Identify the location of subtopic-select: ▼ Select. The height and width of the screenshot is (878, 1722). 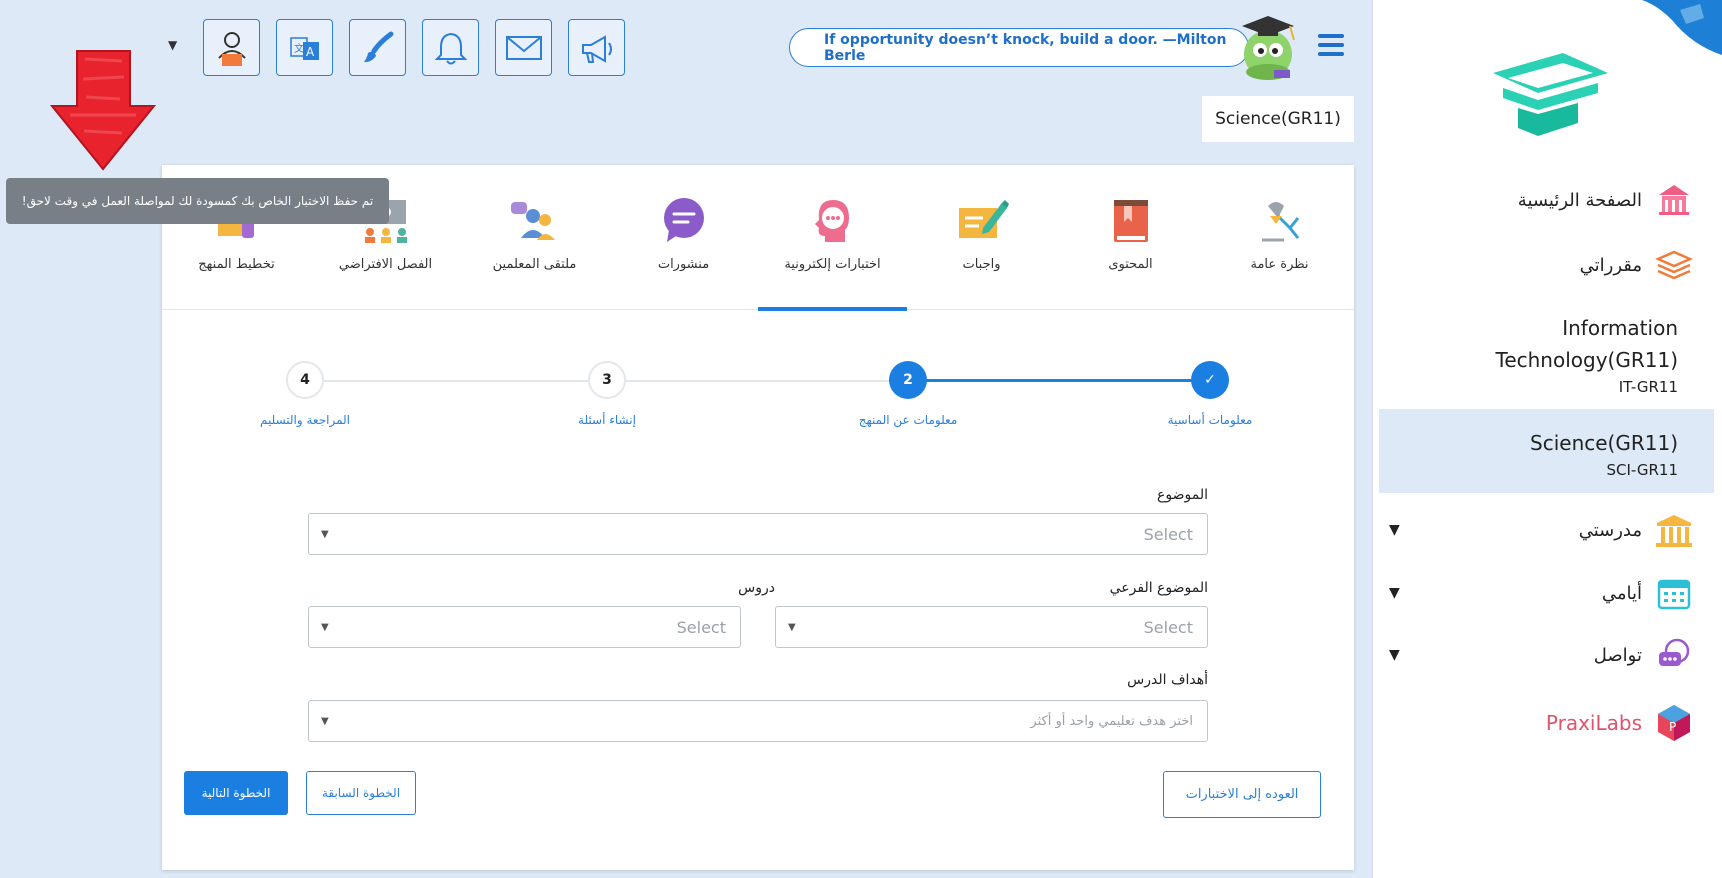
(991, 627).